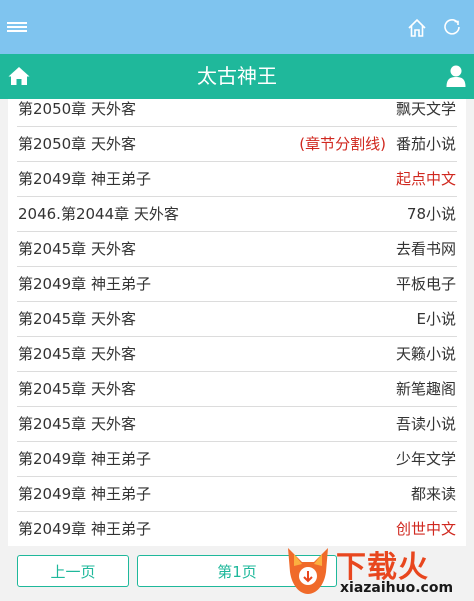 The width and height of the screenshot is (474, 601). I want to click on list-item: 2046.第2044章 天外客 78小说, so click(237, 214).